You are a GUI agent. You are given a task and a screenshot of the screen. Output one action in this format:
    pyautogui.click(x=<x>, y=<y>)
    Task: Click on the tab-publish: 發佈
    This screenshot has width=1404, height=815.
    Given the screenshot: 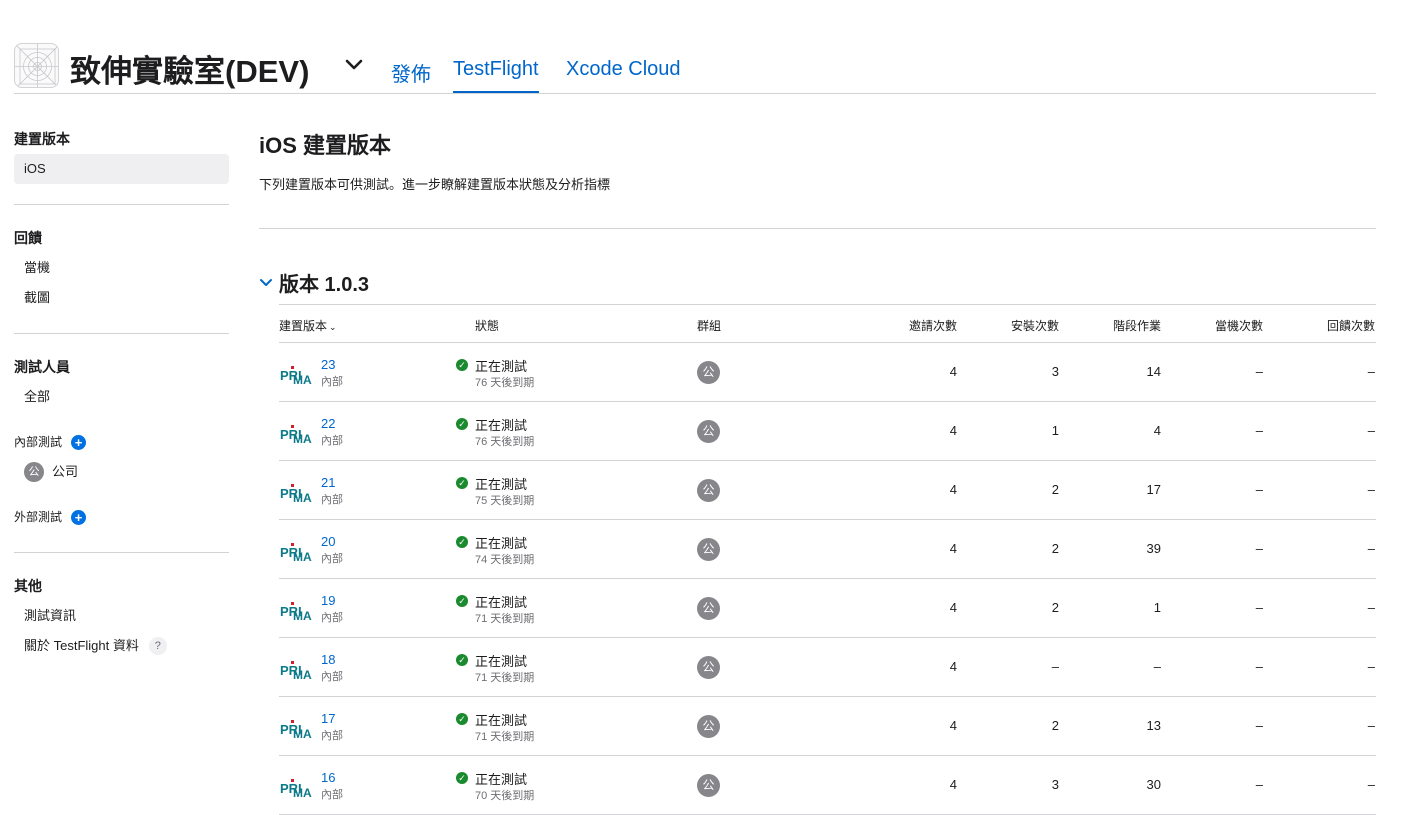 What is the action you would take?
    pyautogui.click(x=411, y=72)
    